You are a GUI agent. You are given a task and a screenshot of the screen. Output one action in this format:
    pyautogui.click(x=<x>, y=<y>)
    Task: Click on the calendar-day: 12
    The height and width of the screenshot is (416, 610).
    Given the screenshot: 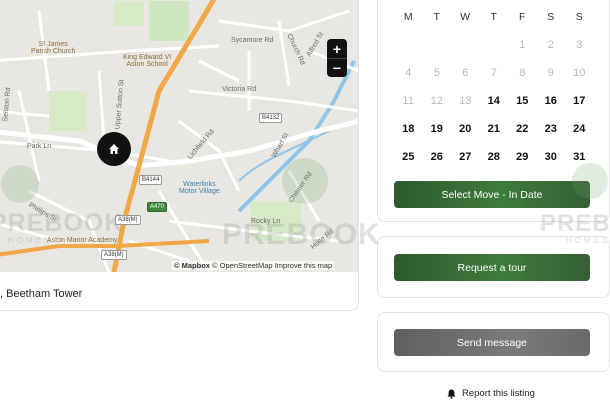 What is the action you would take?
    pyautogui.click(x=436, y=101)
    